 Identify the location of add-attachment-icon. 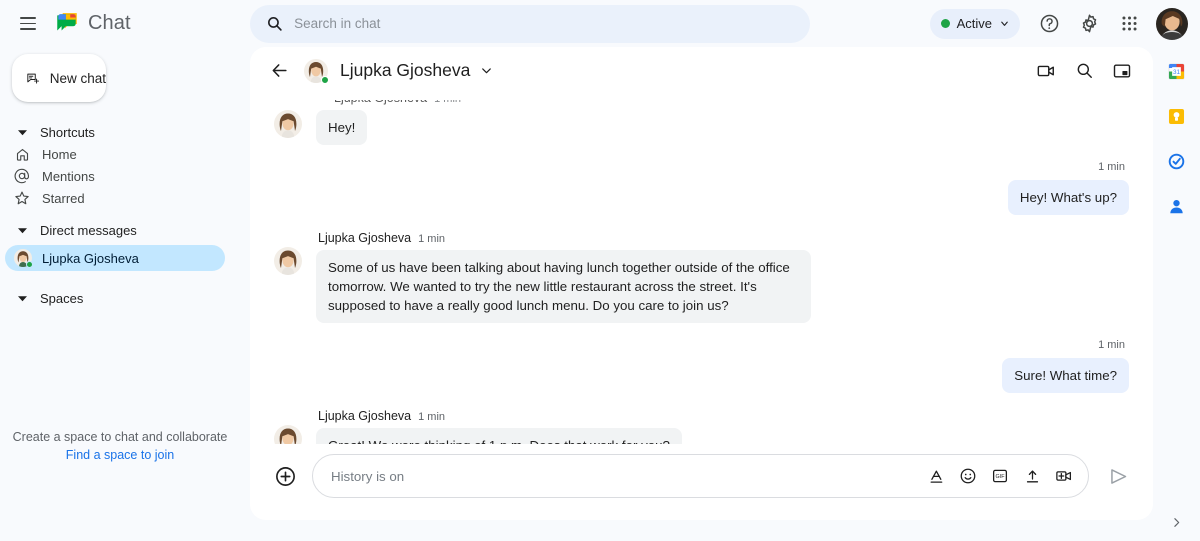
(285, 476).